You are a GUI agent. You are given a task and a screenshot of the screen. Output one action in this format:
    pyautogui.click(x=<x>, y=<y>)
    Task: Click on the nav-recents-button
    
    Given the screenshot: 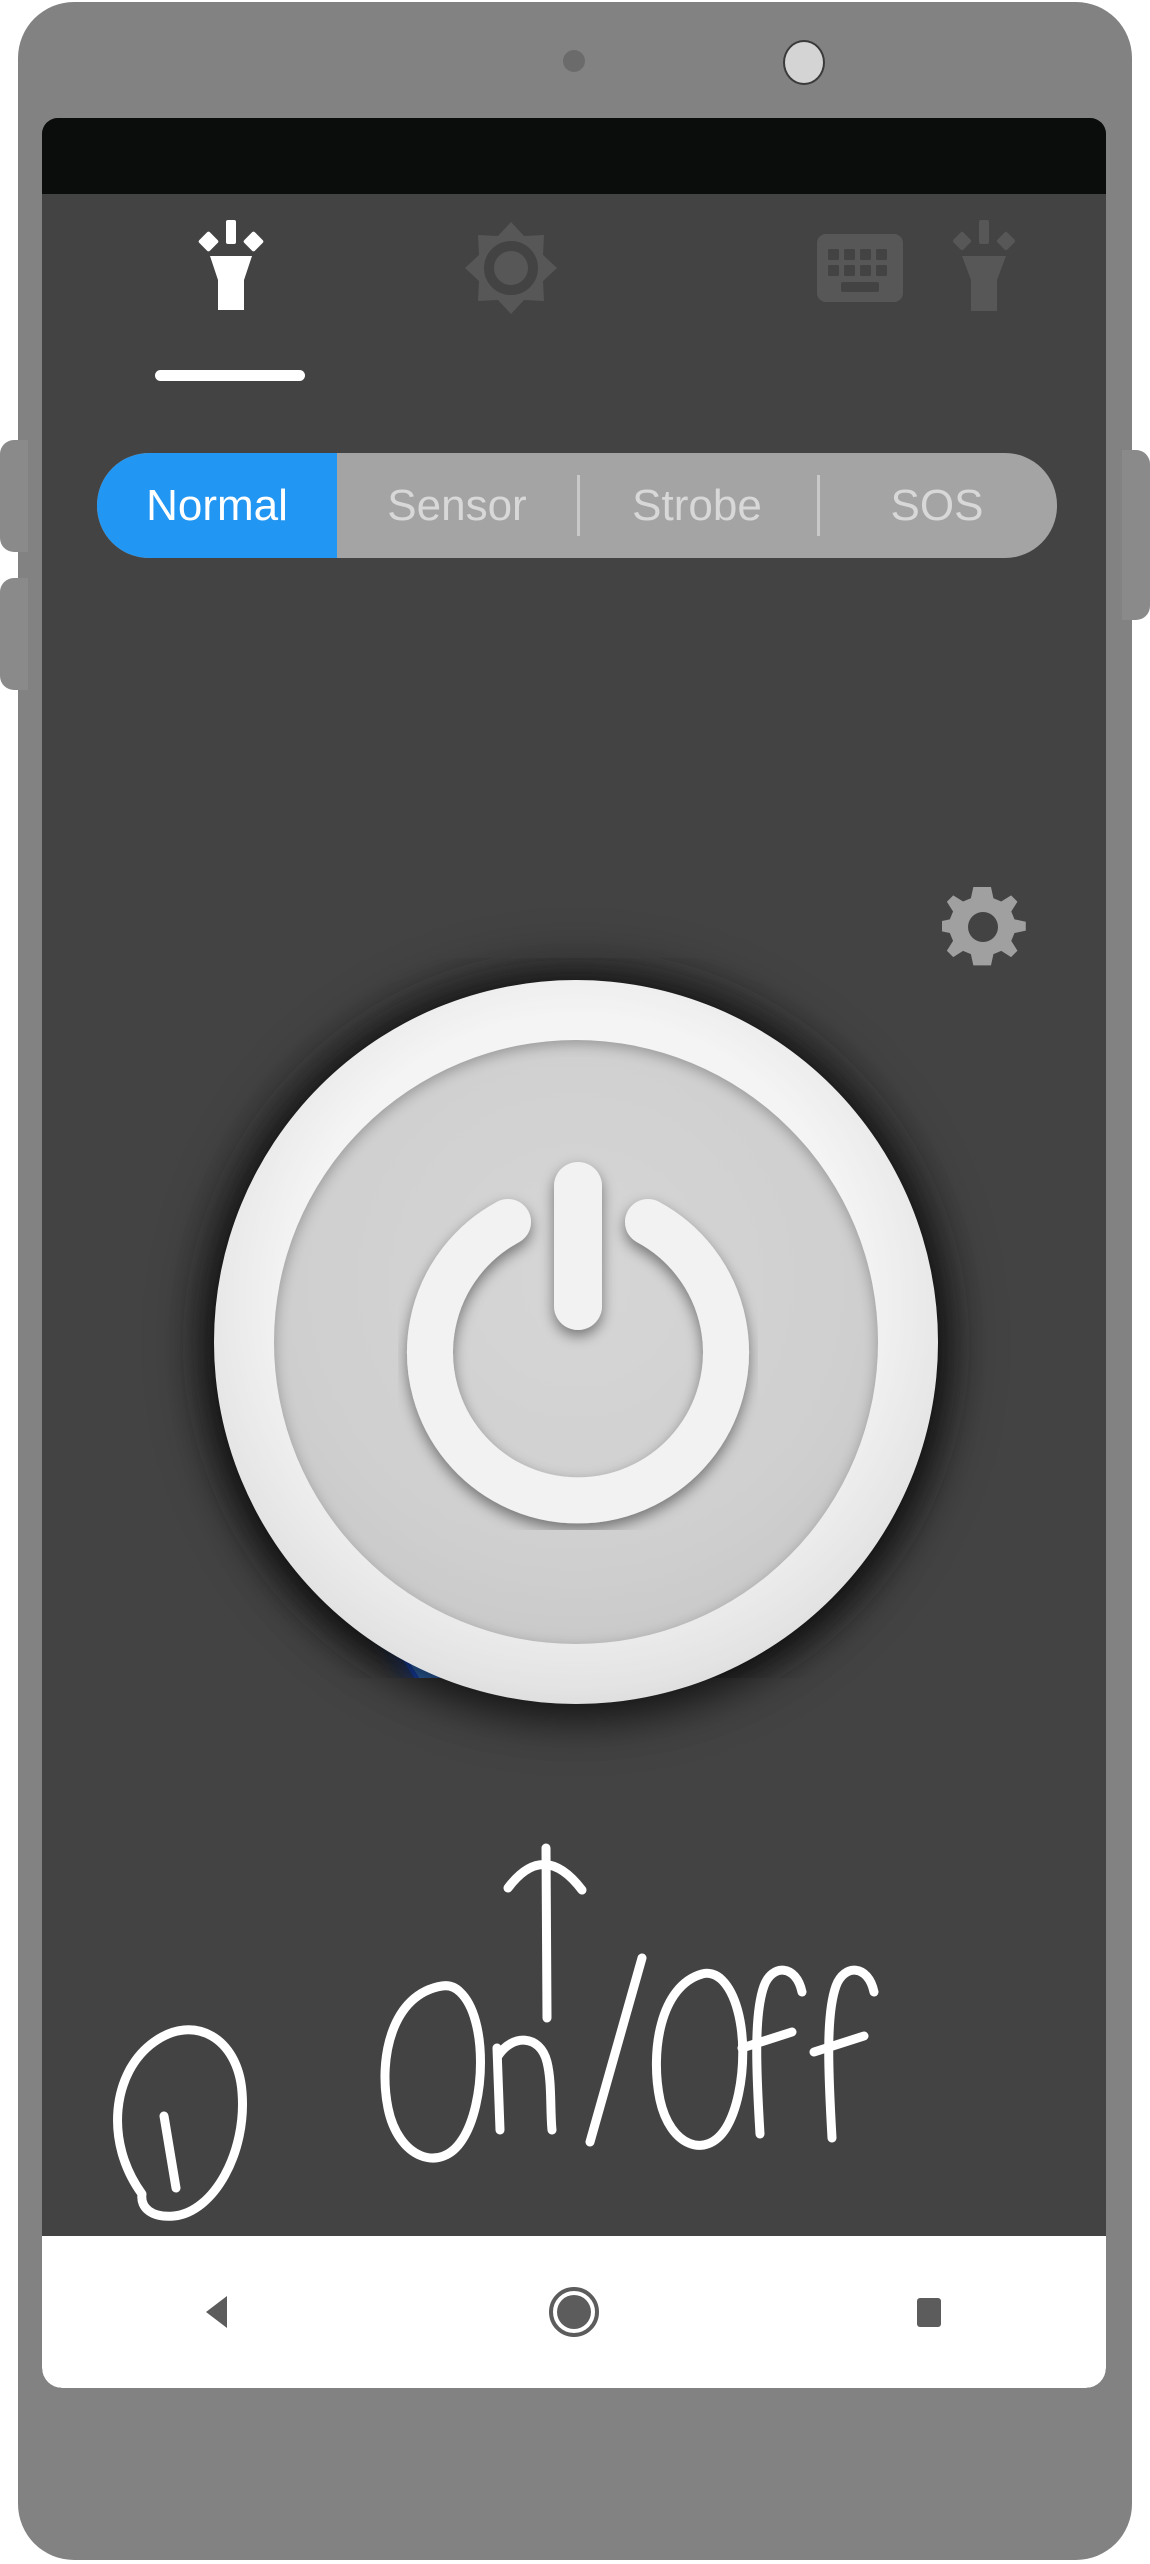 What is the action you would take?
    pyautogui.click(x=929, y=2312)
    